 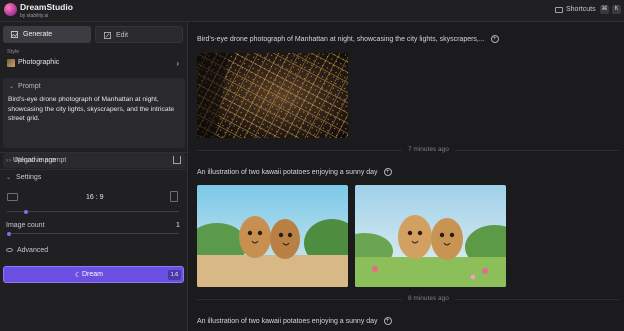 I want to click on landscape-ratio-icon, so click(x=12, y=197).